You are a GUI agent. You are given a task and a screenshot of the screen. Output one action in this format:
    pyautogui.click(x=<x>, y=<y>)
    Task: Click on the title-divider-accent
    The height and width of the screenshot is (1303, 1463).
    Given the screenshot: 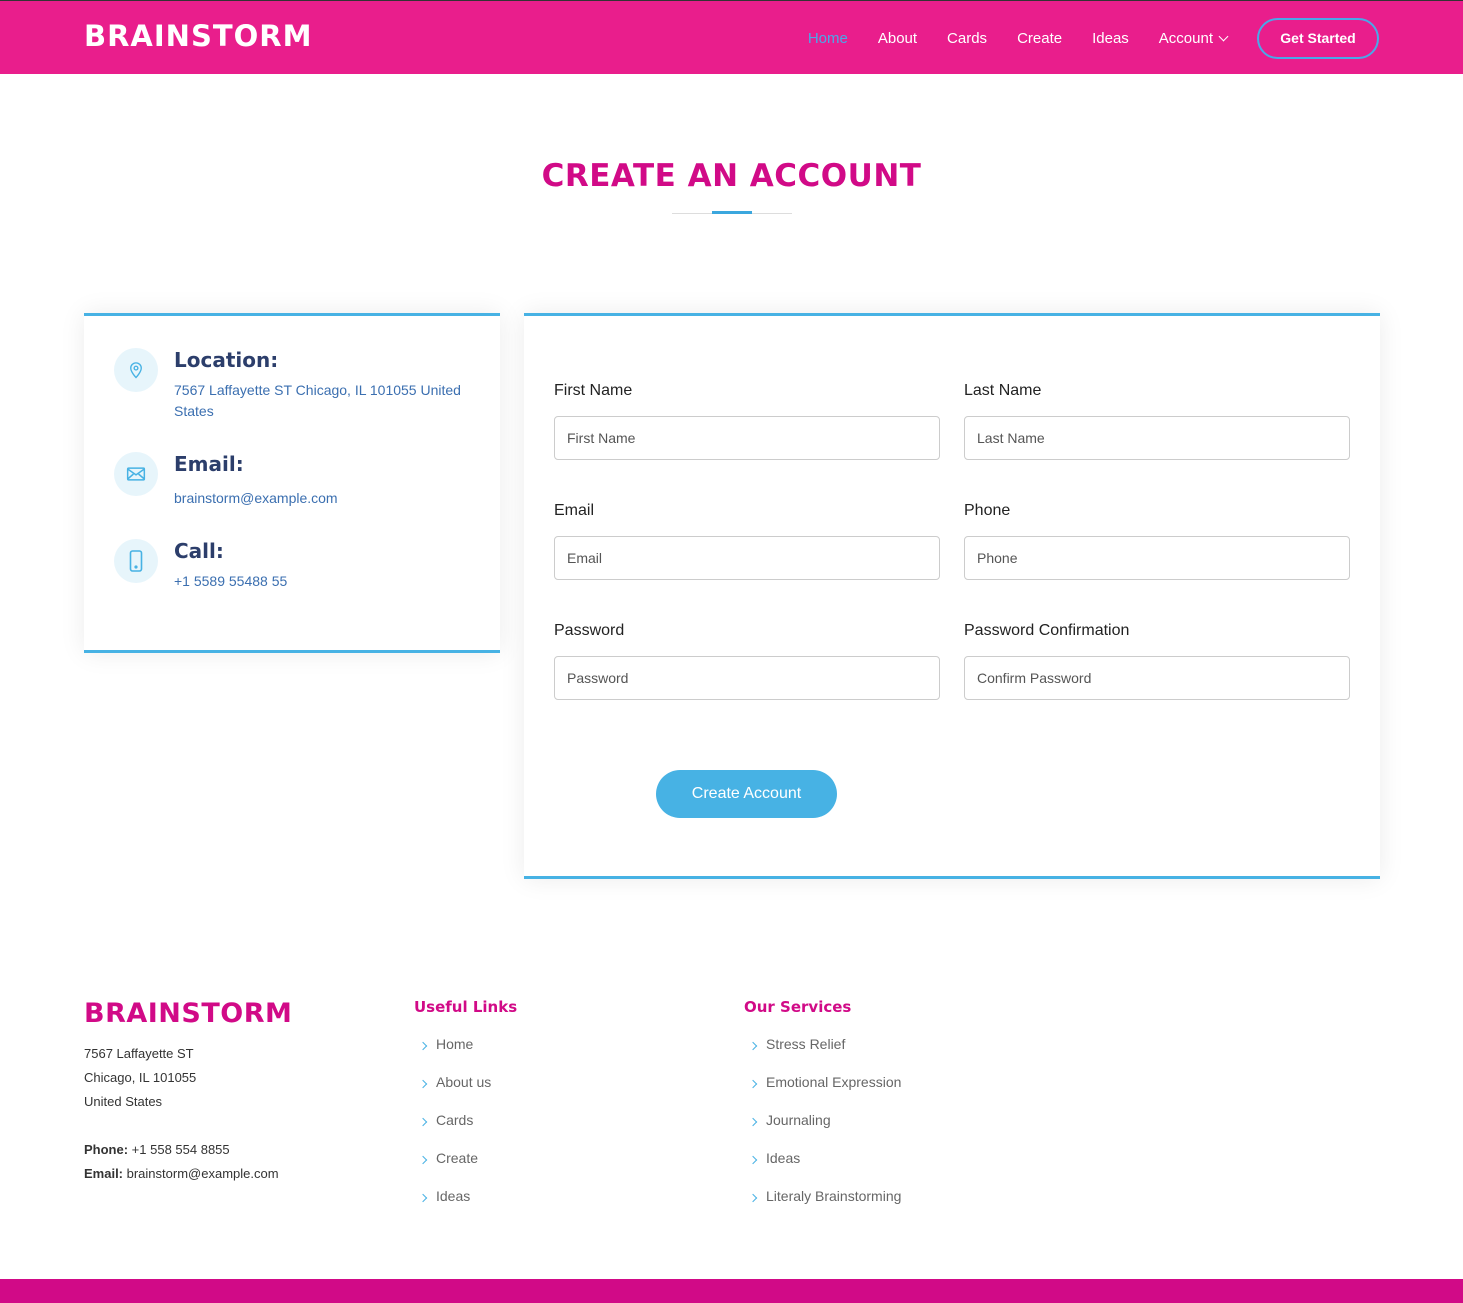 What is the action you would take?
    pyautogui.click(x=732, y=212)
    